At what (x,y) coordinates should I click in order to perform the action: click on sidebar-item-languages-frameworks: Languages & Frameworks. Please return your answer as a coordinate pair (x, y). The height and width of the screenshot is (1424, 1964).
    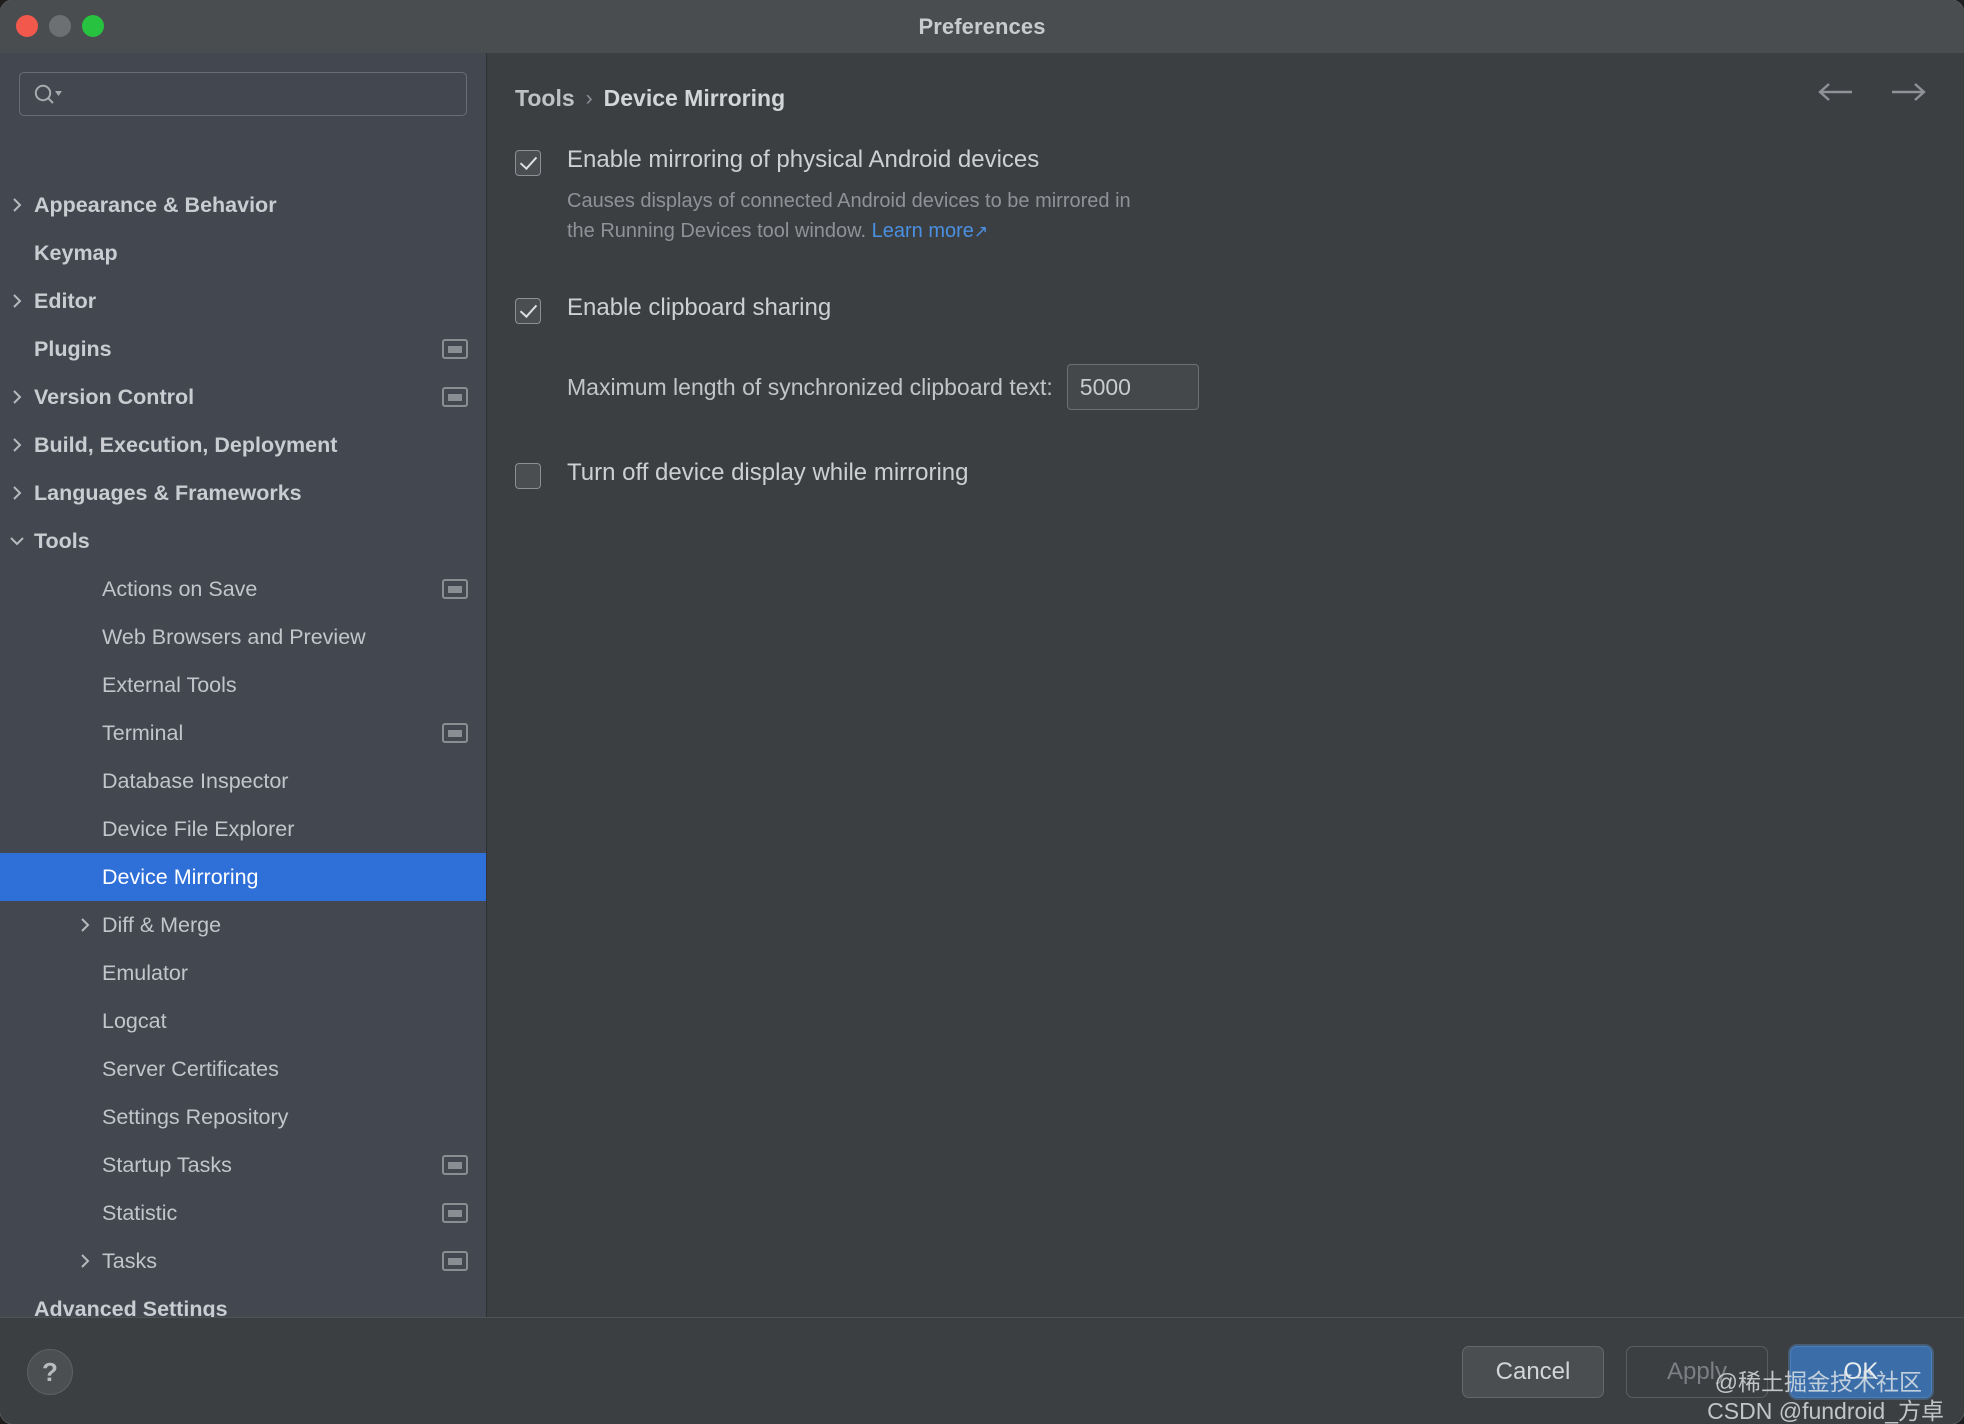
    Looking at the image, I should click on (243, 493).